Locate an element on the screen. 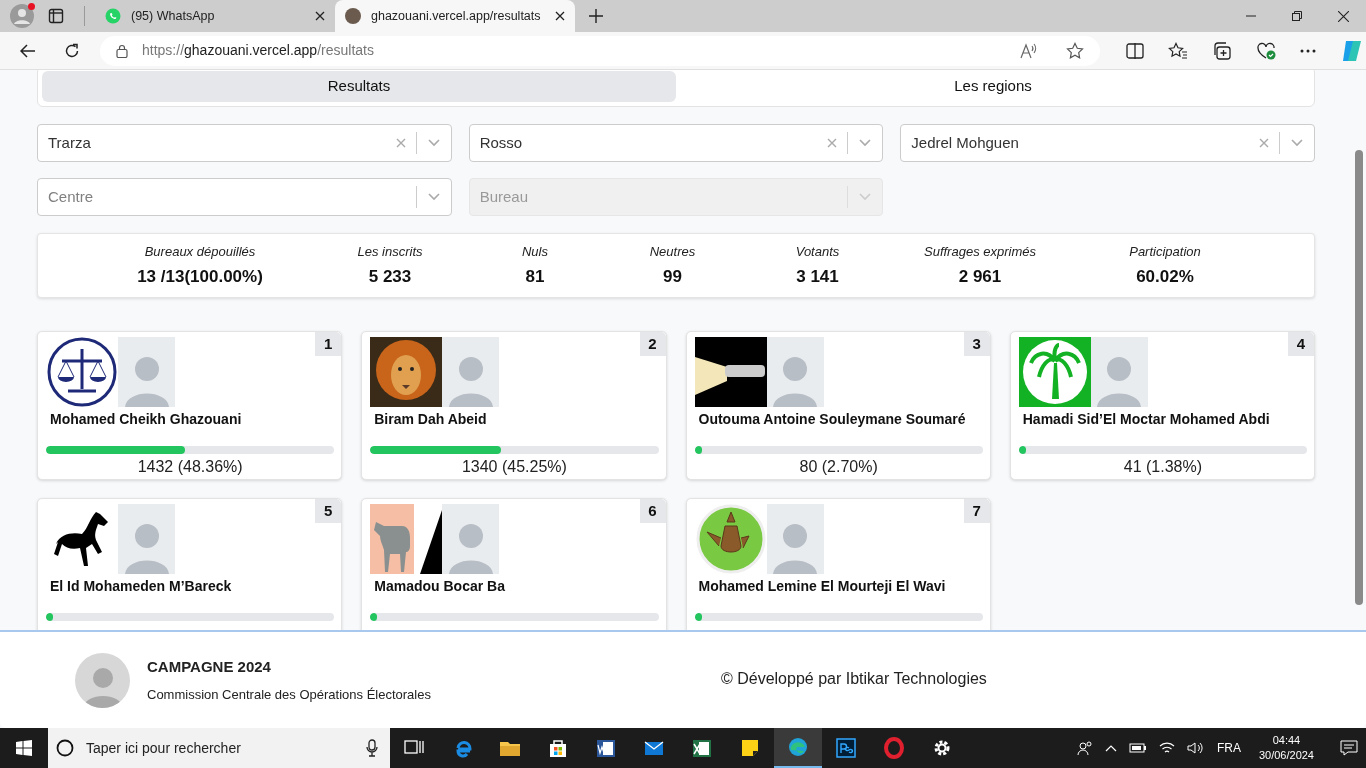  refresh-icon is located at coordinates (72, 50).